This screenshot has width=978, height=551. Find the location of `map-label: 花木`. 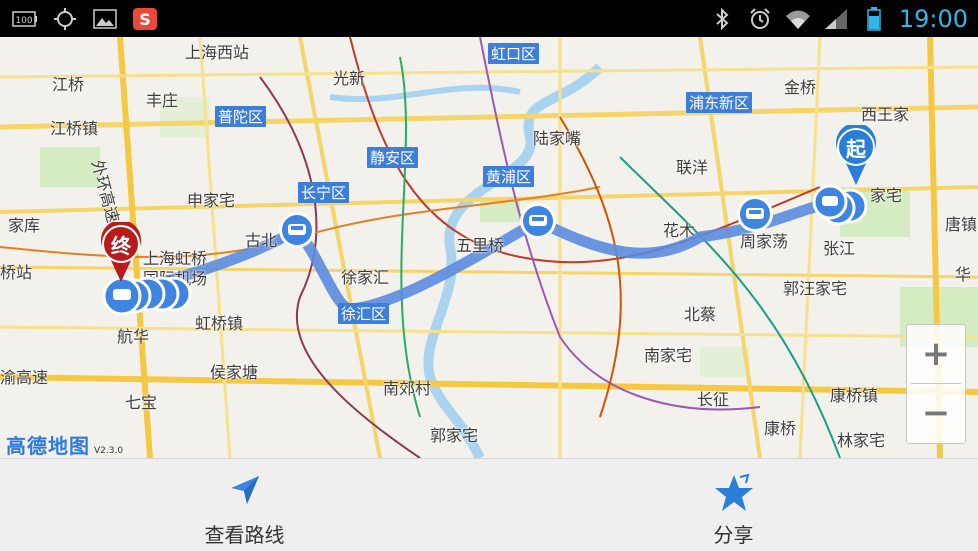

map-label: 花木 is located at coordinates (679, 230).